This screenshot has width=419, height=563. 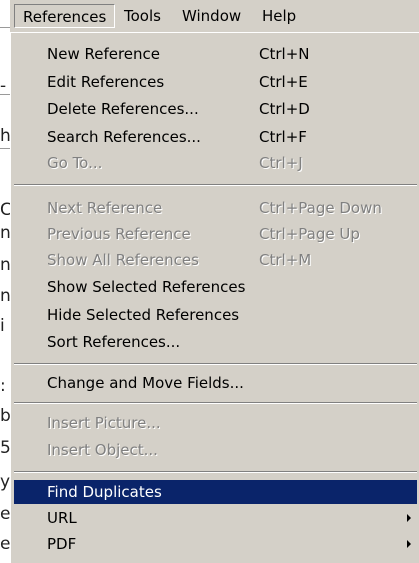 What do you see at coordinates (142, 16) in the screenshot?
I see `menu-tools: Tools` at bounding box center [142, 16].